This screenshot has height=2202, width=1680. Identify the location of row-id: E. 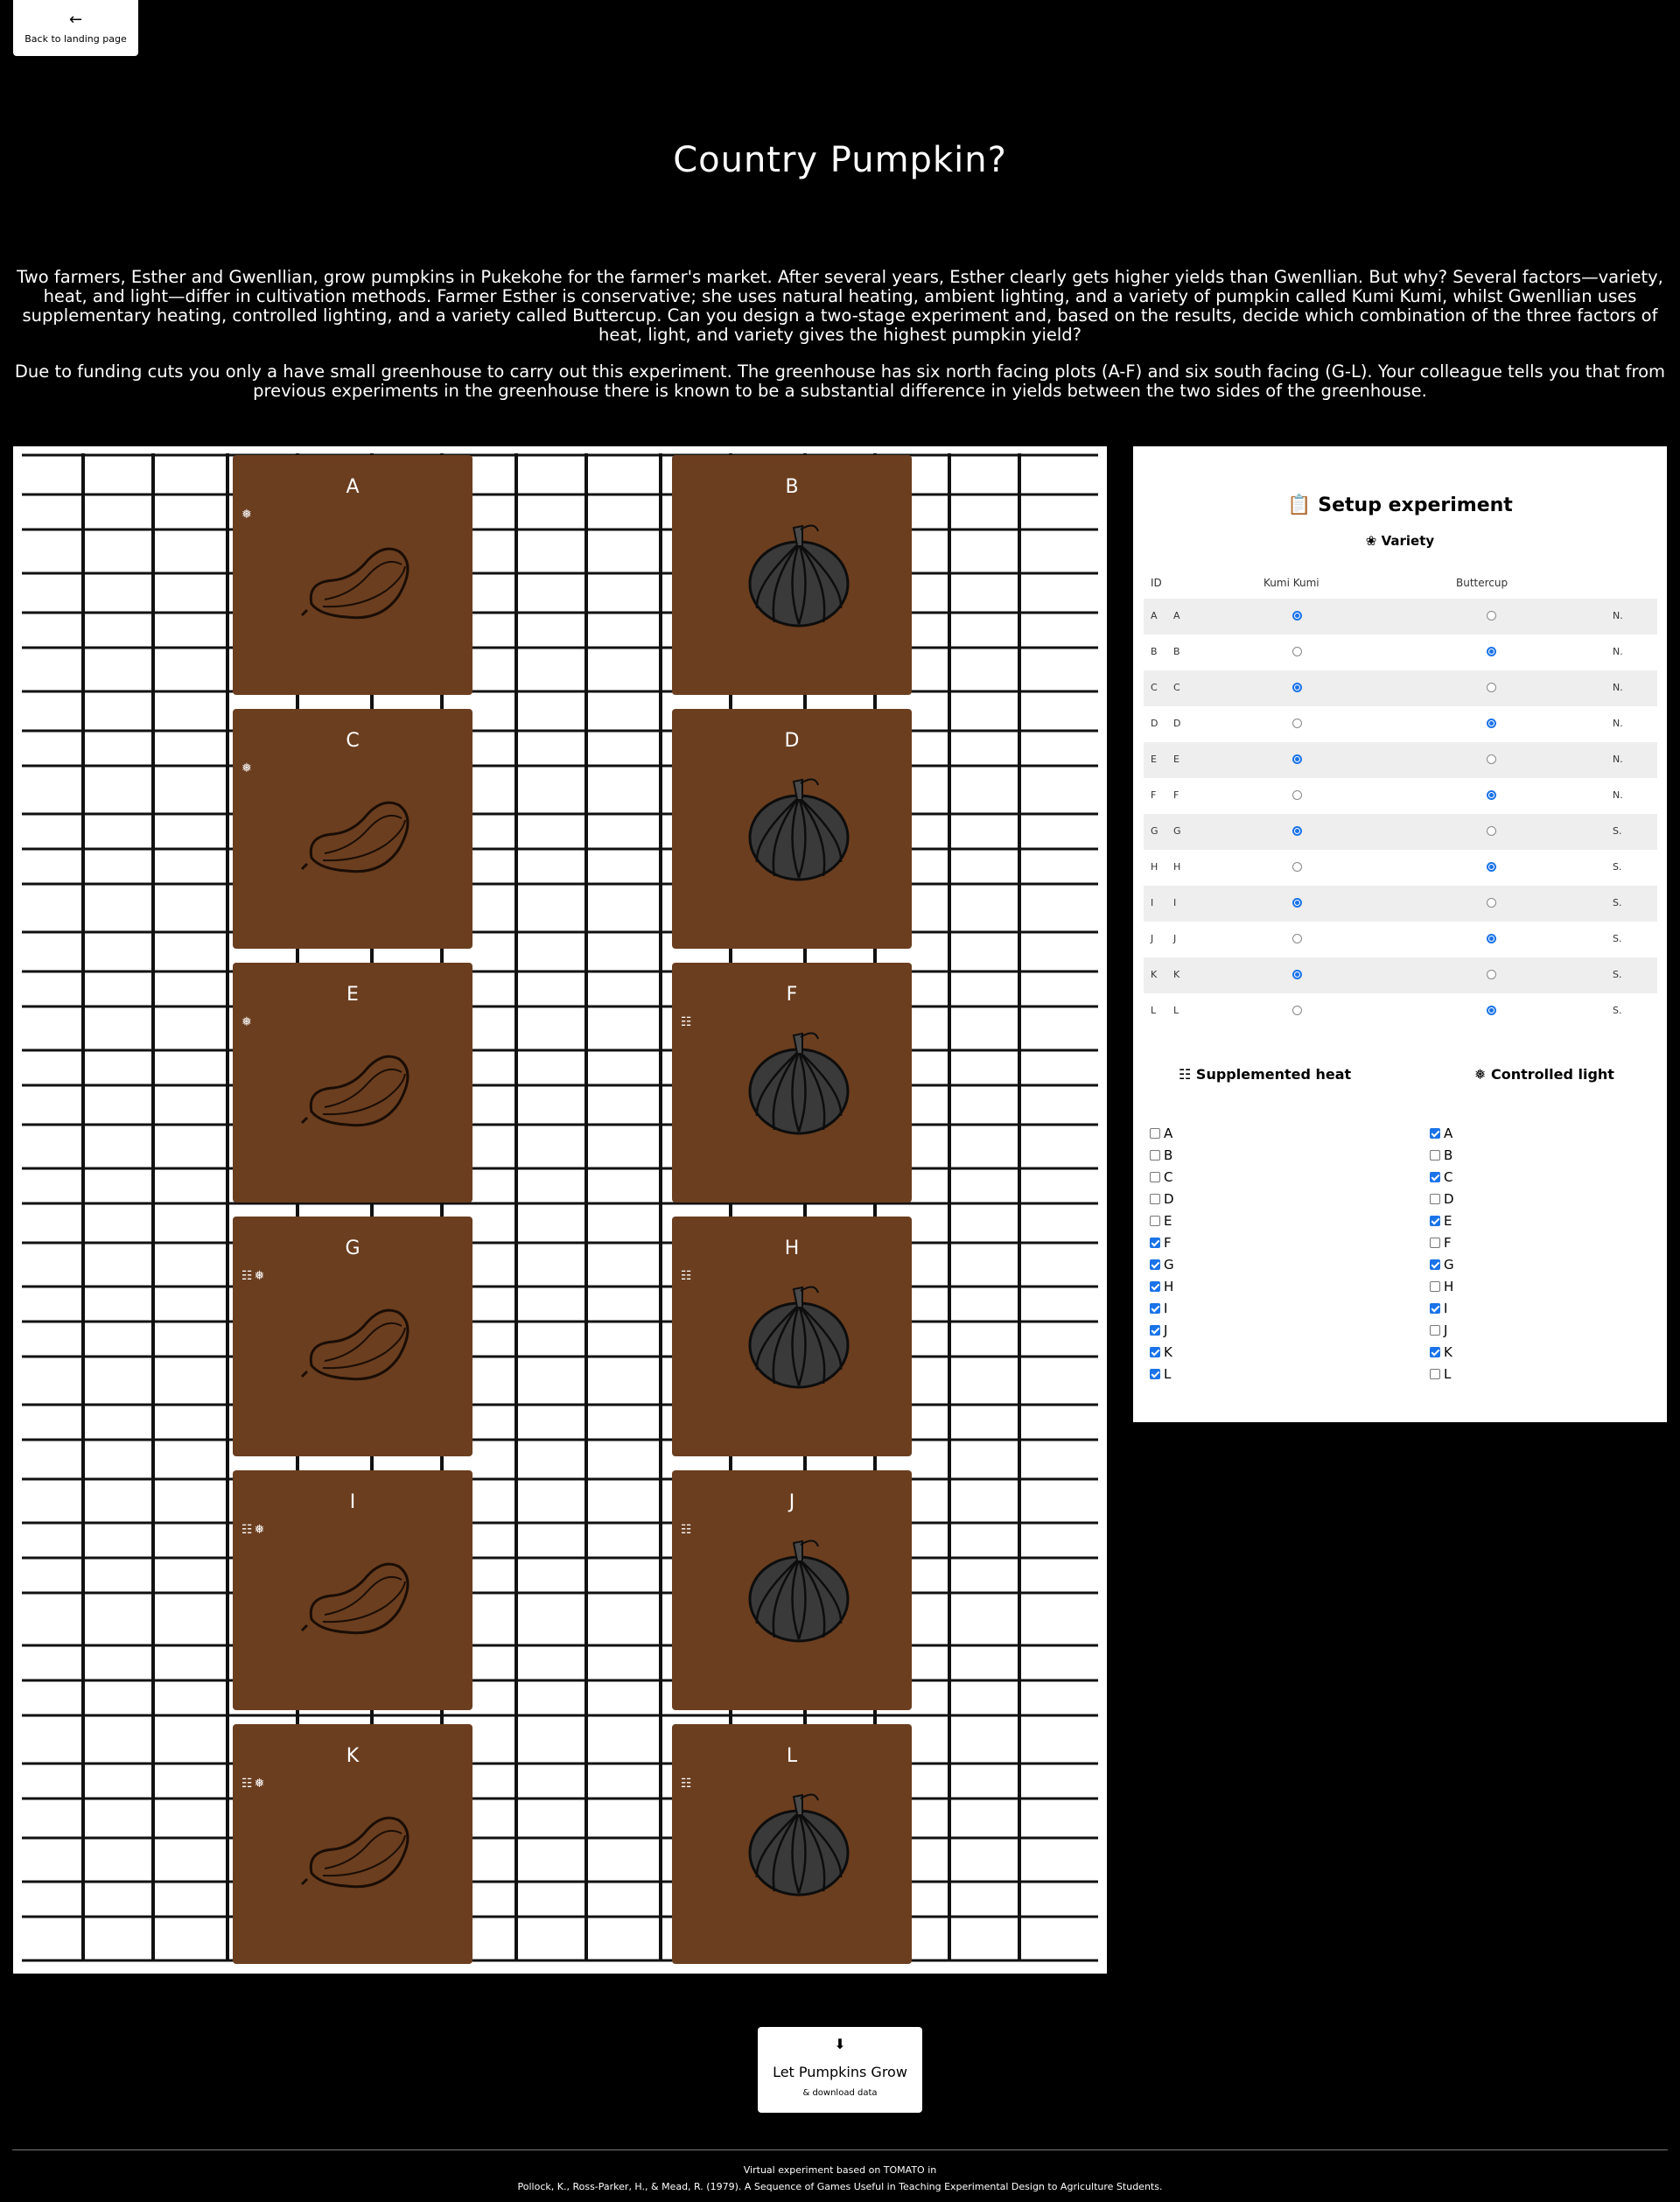
(1154, 759).